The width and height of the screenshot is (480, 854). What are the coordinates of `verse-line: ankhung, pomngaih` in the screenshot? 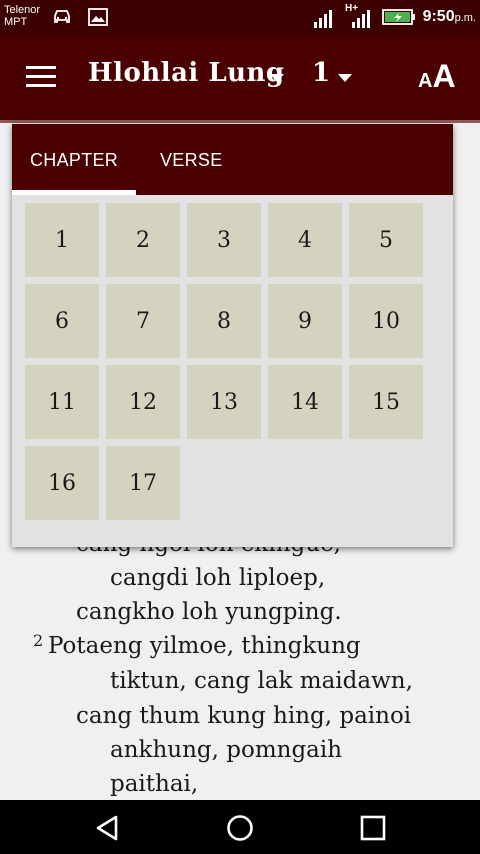 It's located at (226, 750).